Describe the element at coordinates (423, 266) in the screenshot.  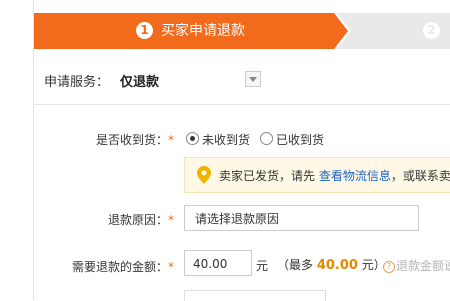
I see `amount-hint-text: 退款金额说` at that location.